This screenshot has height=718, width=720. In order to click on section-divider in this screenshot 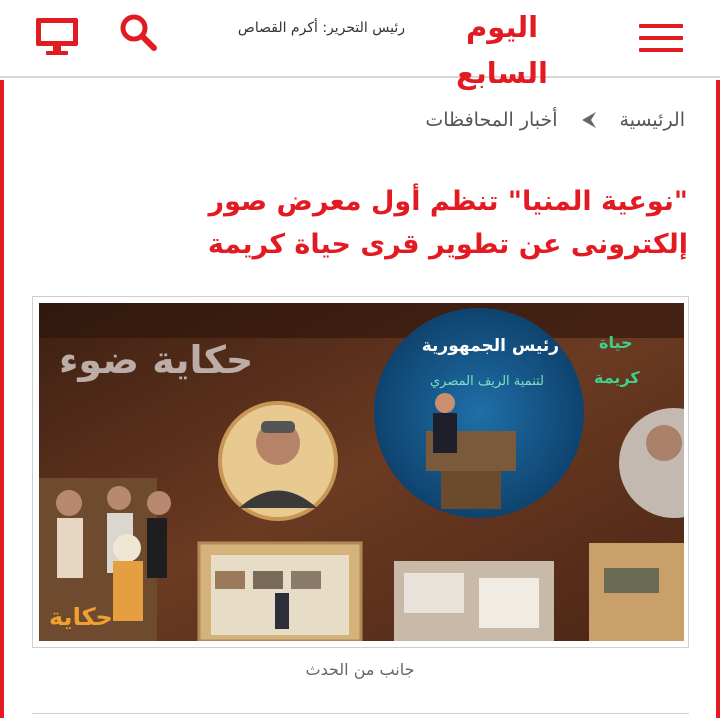, I will do `click(360, 713)`.